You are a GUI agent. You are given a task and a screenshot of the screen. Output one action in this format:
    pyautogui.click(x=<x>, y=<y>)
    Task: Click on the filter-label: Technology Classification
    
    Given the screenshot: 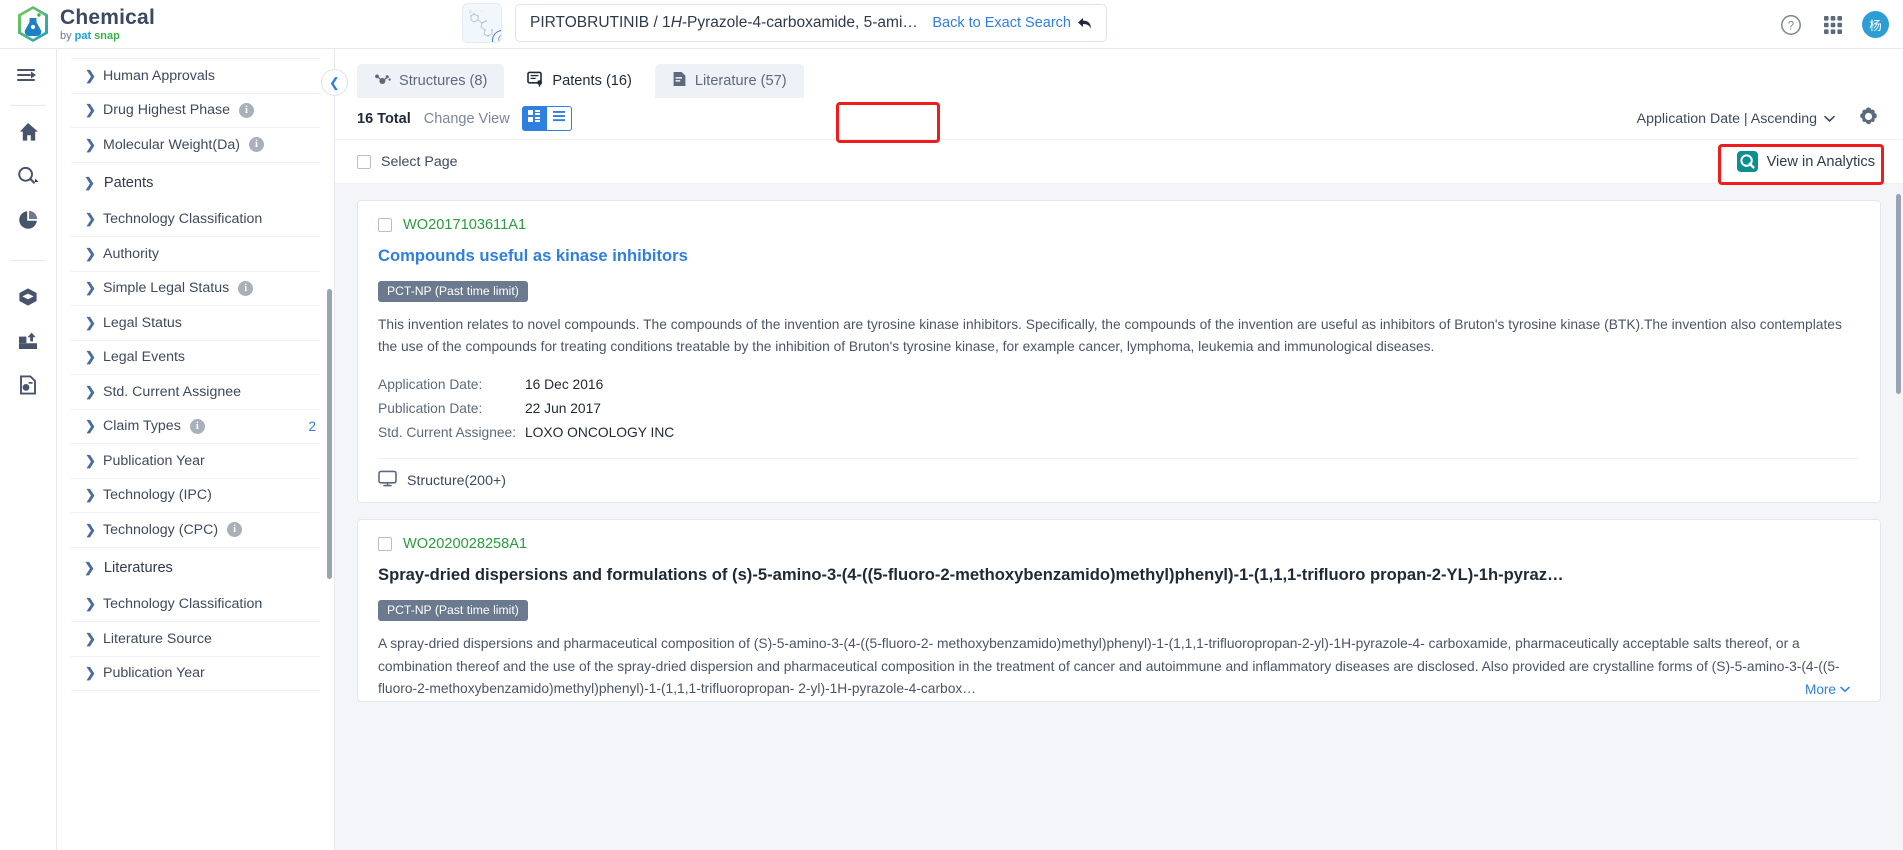 What is the action you would take?
    pyautogui.click(x=183, y=604)
    